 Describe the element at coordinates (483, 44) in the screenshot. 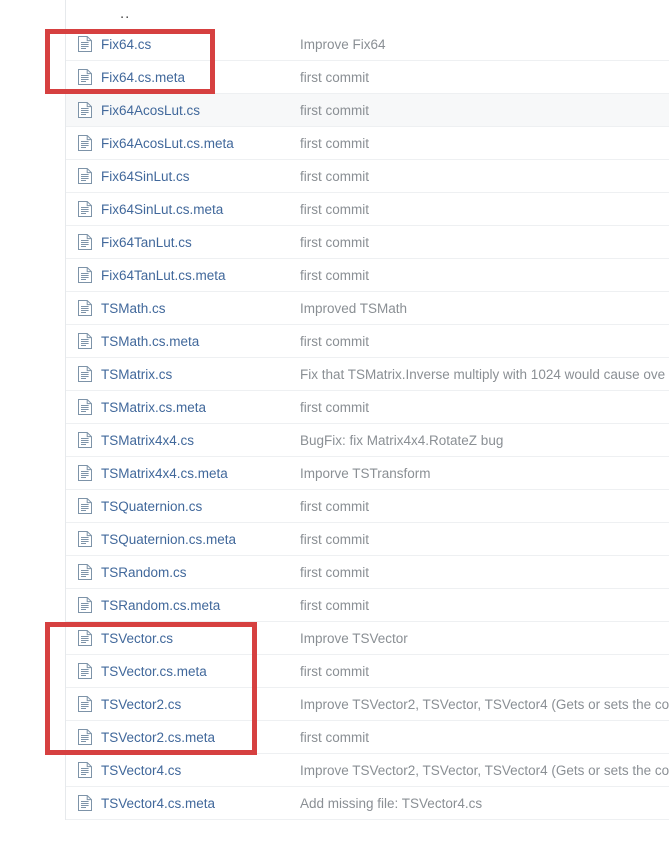

I see `commit-message-cell: Improve Fix64` at that location.